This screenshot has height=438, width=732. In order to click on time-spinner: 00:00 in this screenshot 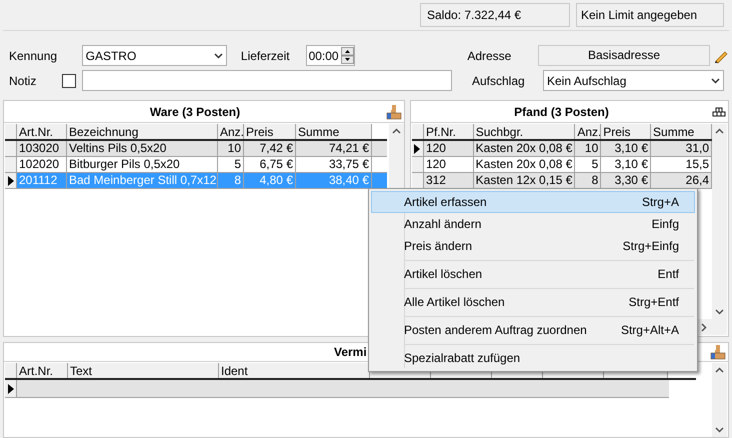, I will do `click(331, 55)`.